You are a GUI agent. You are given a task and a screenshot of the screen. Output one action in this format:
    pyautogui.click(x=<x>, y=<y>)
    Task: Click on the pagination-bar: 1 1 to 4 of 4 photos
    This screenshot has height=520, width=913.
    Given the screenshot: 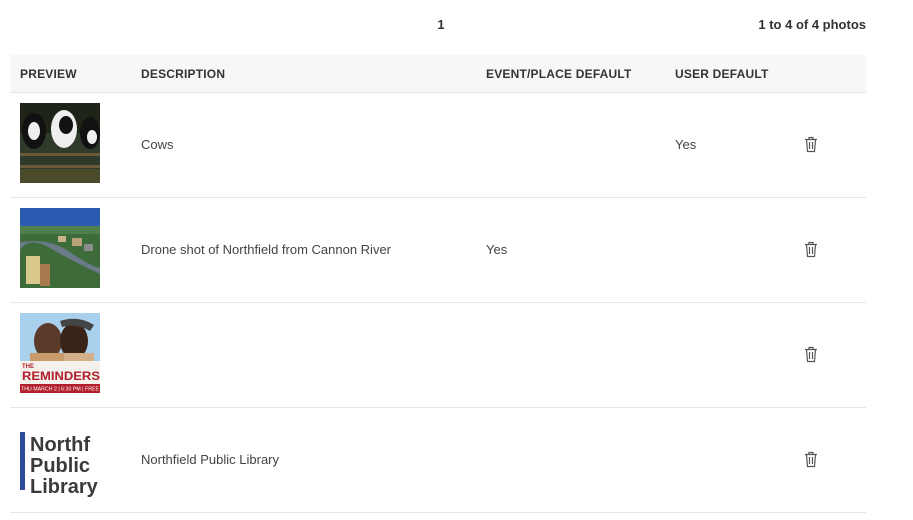 What is the action you would take?
    pyautogui.click(x=438, y=27)
    